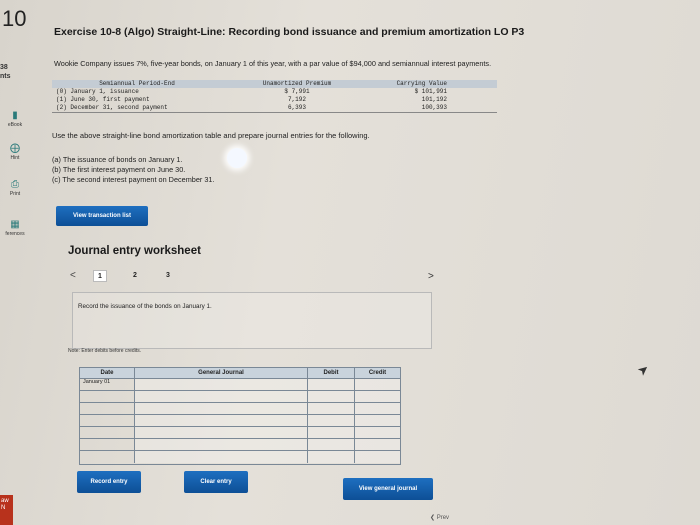 This screenshot has height=525, width=700. I want to click on page-1-tab: 1, so click(100, 276).